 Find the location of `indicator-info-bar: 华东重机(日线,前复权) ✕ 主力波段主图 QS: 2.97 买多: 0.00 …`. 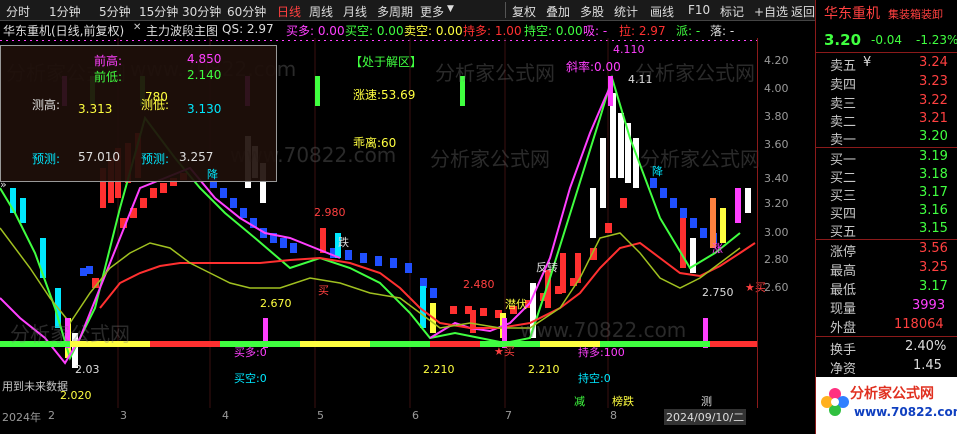

indicator-info-bar: 华东重机(日线,前复权) ✕ 主力波段主图 QS: 2.97 买多: 0.00 … is located at coordinates (407, 29).